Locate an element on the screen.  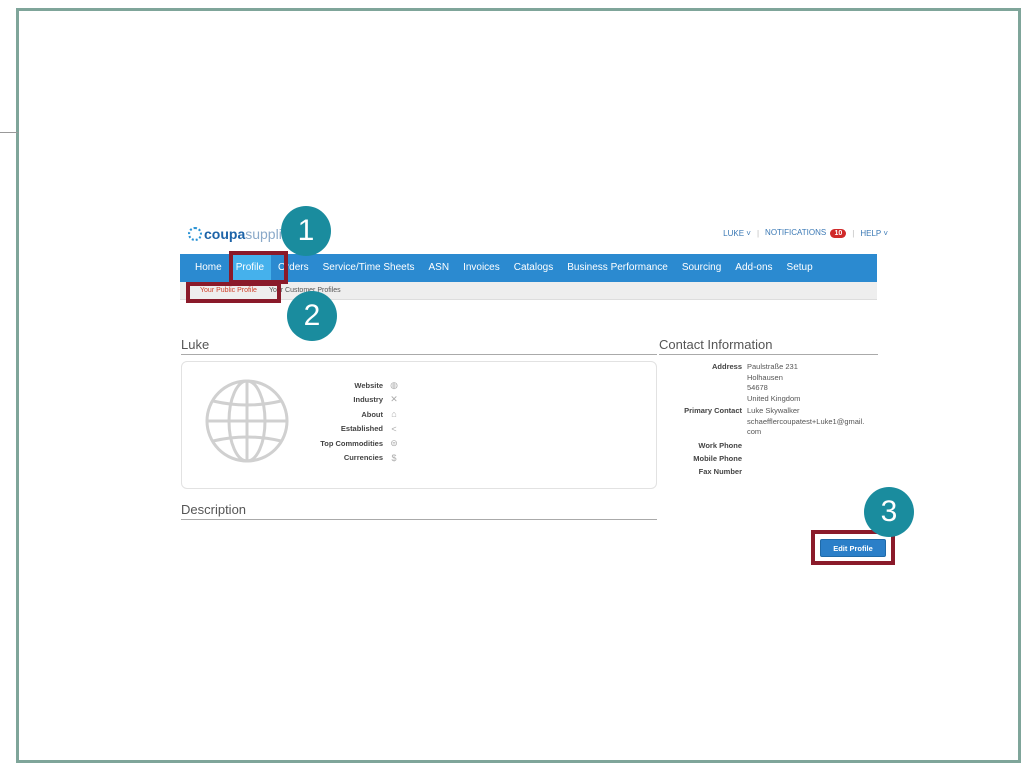
description-heading: Description is located at coordinates (419, 511).